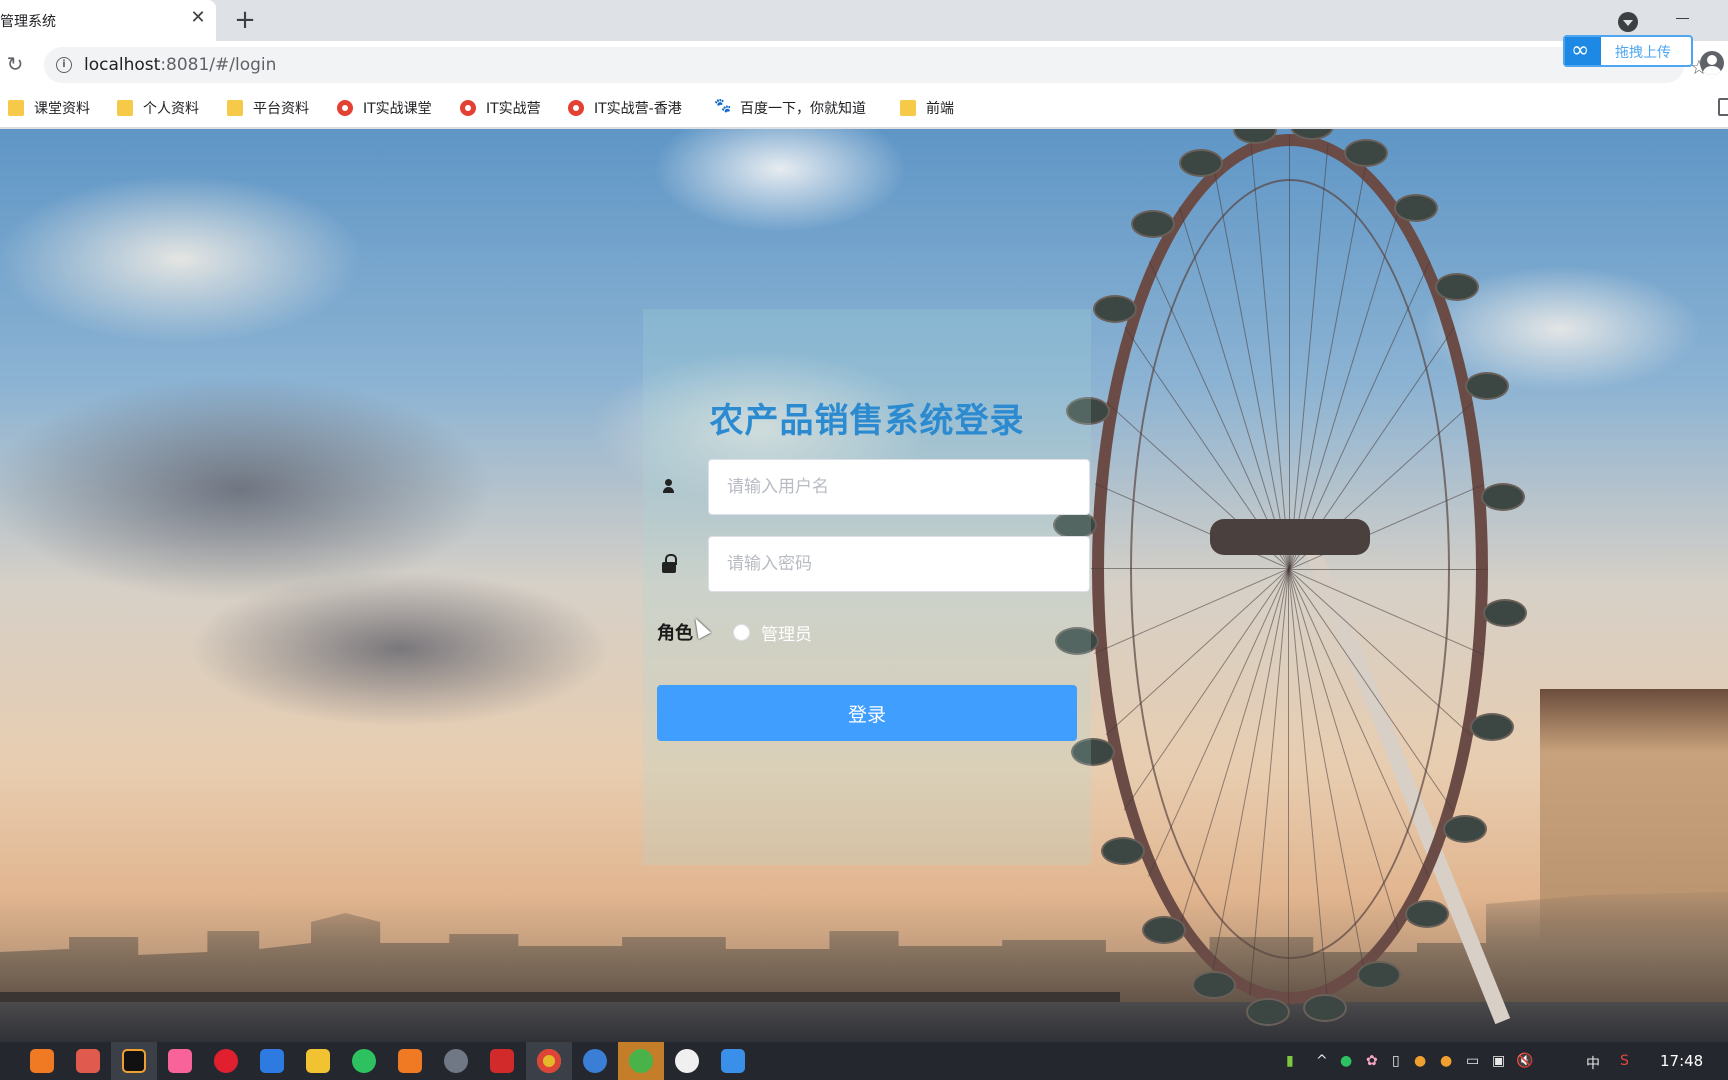  I want to click on role-row: 角色 管理员, so click(867, 630).